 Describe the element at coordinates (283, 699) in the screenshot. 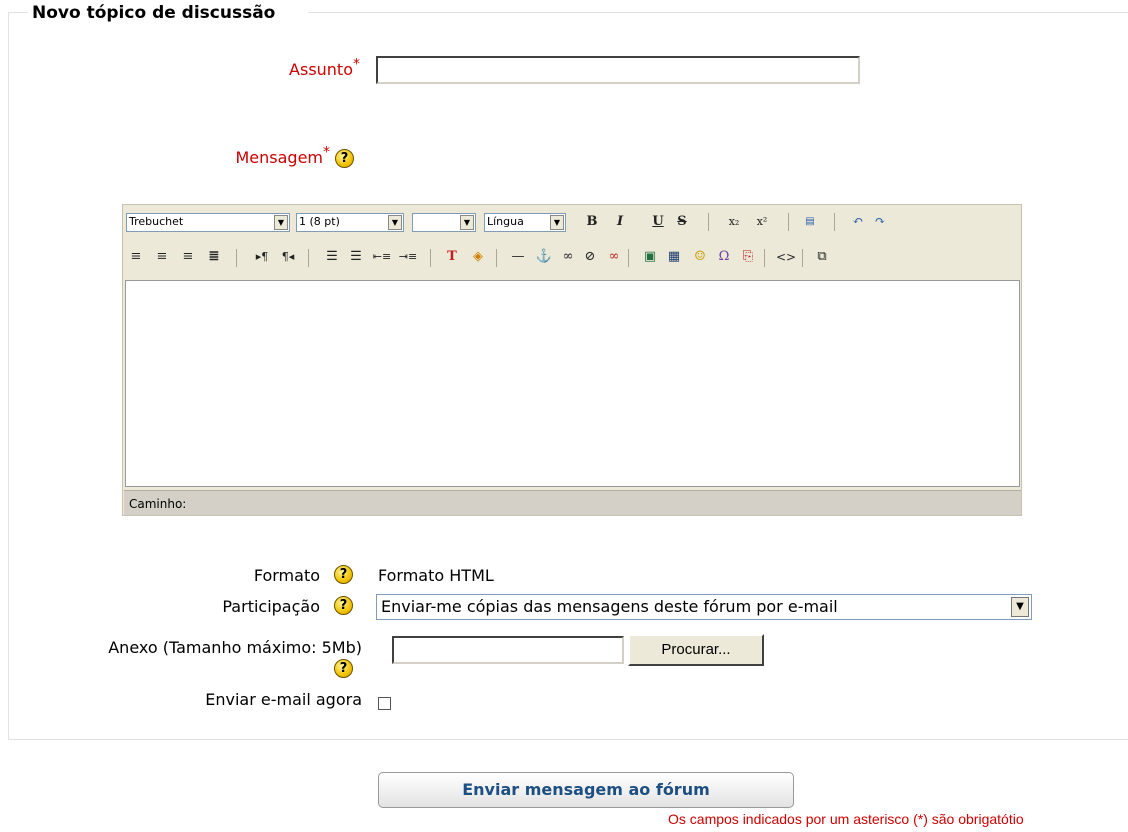

I see `email-now-label: Enviar e-mail agora` at that location.